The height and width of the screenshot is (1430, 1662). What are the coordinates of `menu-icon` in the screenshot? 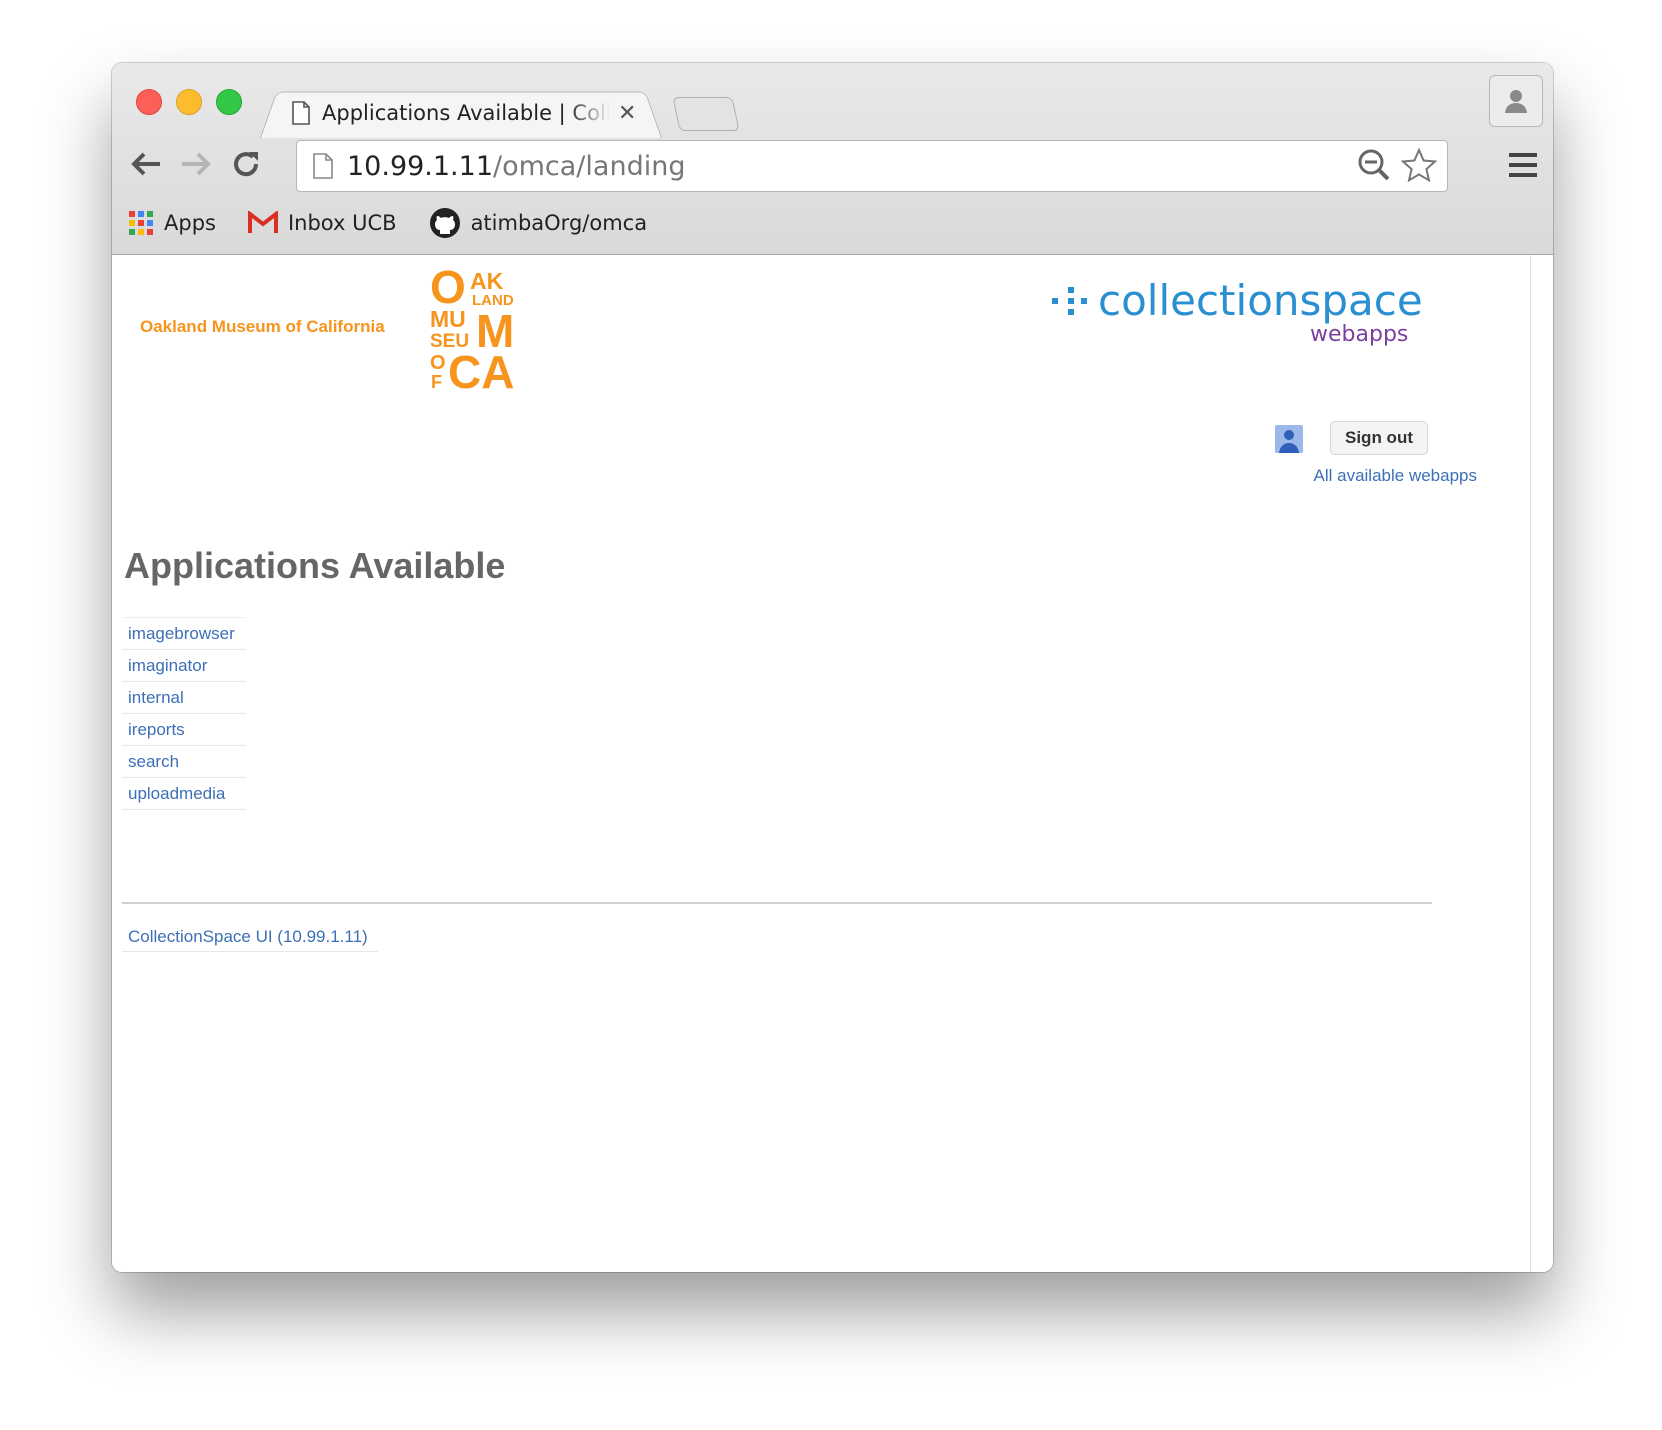 It's located at (1523, 165).